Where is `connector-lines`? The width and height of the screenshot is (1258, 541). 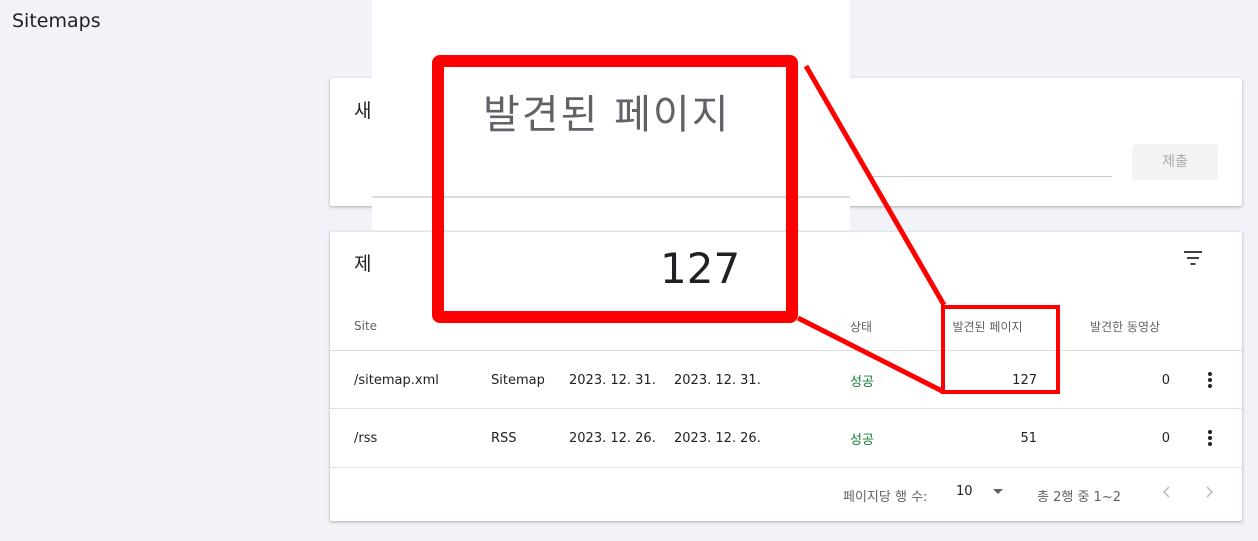
connector-lines is located at coordinates (871, 229).